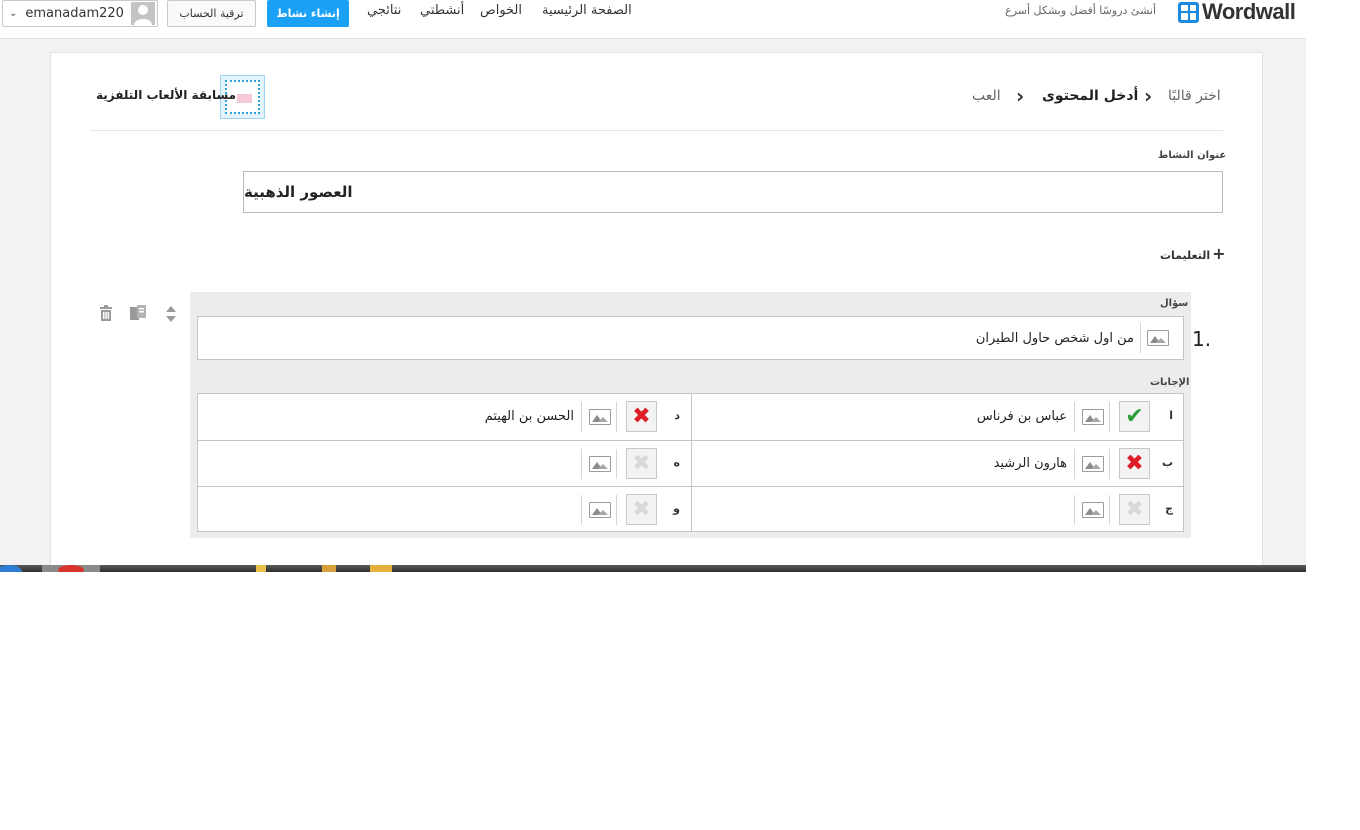 The width and height of the screenshot is (1360, 830). Describe the element at coordinates (11, 568) in the screenshot. I see `start-button-icon` at that location.